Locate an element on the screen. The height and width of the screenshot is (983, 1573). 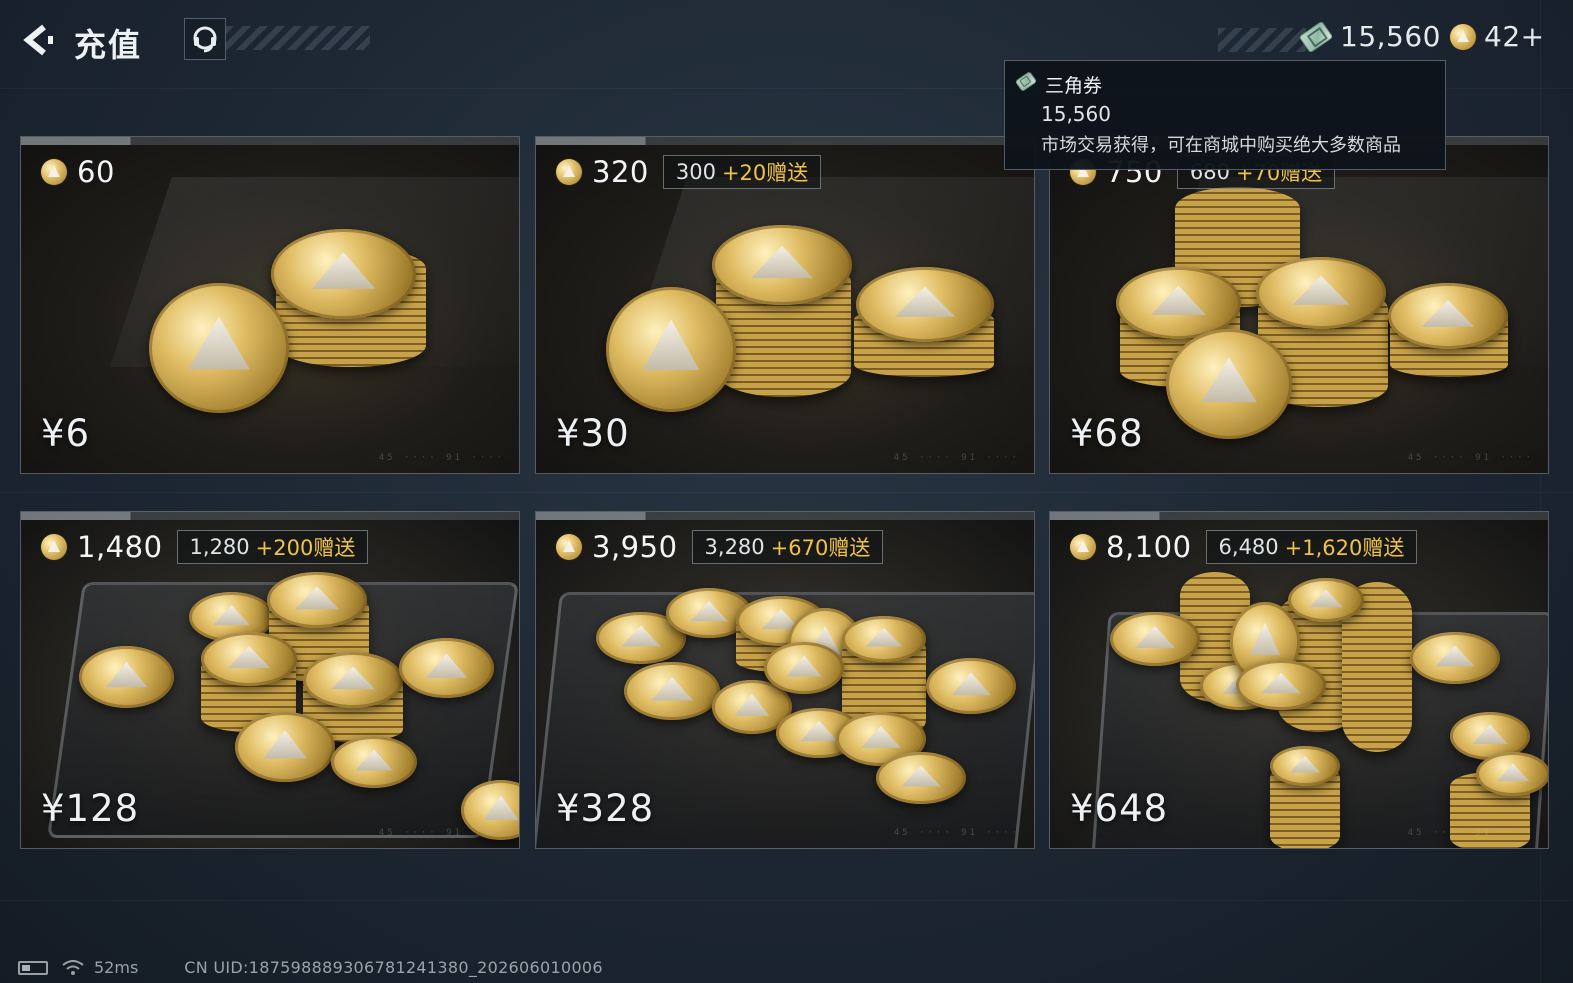
ticket-balance-value: 15,560 is located at coordinates (1390, 36).